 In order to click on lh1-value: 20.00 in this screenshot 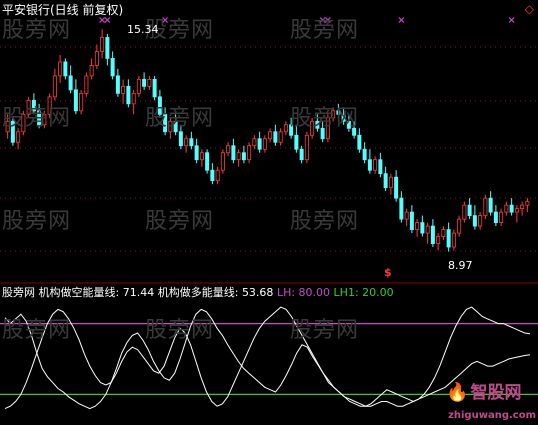, I will do `click(378, 292)`.